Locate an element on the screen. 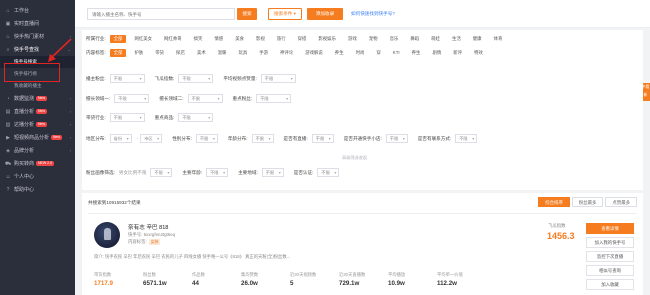 The width and height of the screenshot is (650, 295). gender-select: 不限 is located at coordinates (206, 138).